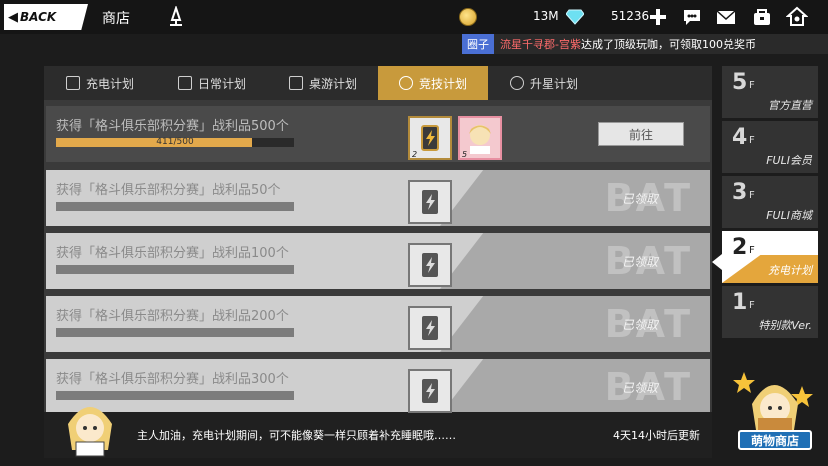  I want to click on floor-5: 5 F 官方直营, so click(770, 92).